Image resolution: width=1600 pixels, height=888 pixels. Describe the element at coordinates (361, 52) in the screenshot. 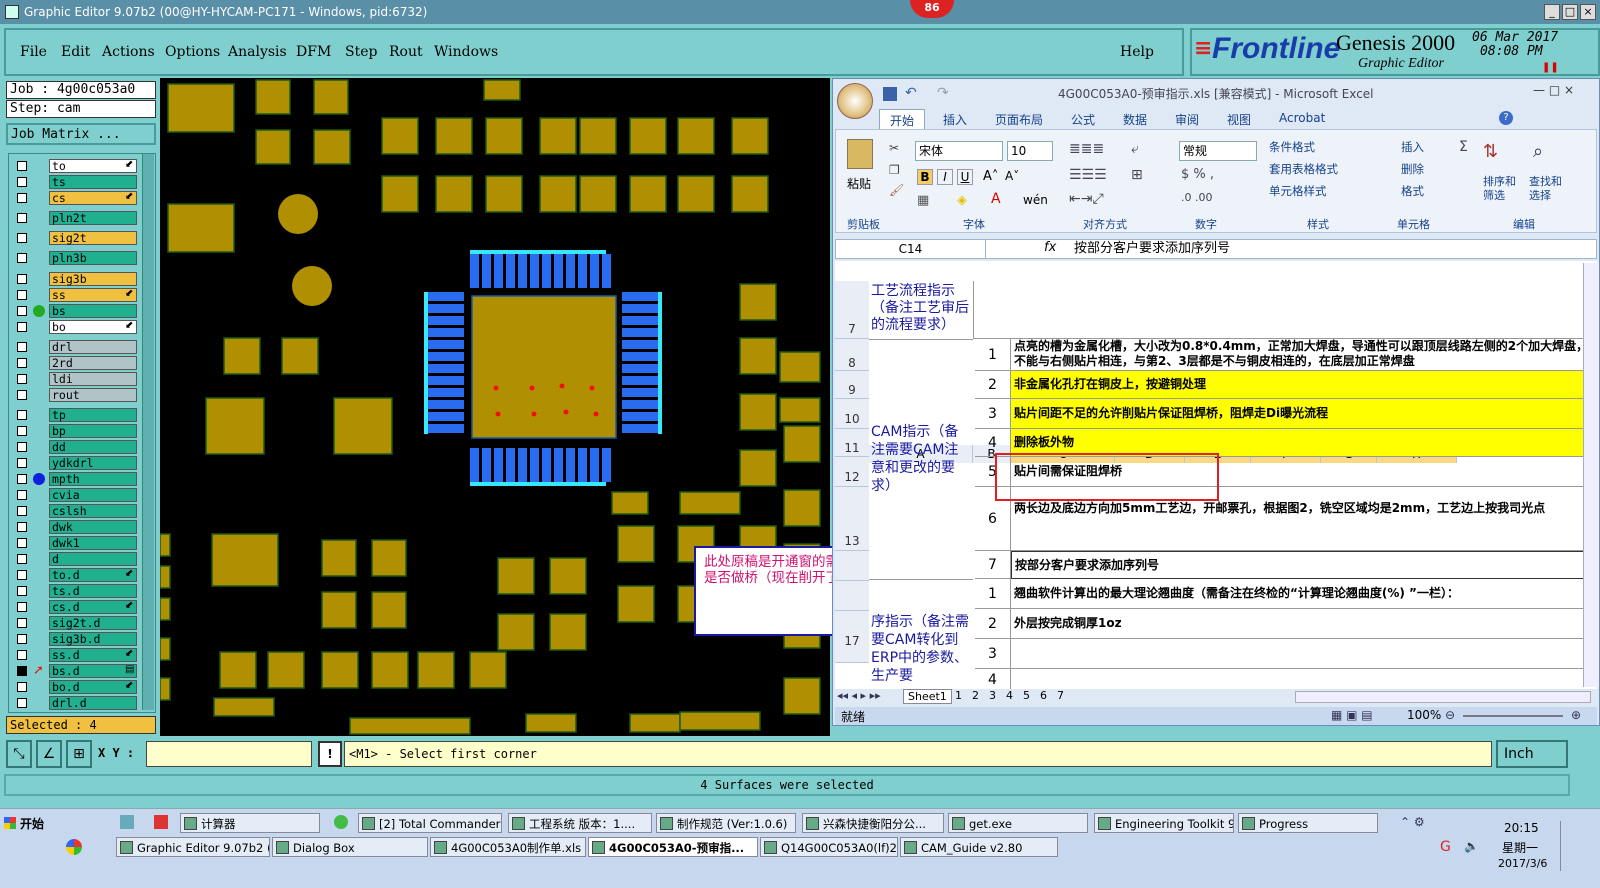

I see `menu-step: Step` at that location.